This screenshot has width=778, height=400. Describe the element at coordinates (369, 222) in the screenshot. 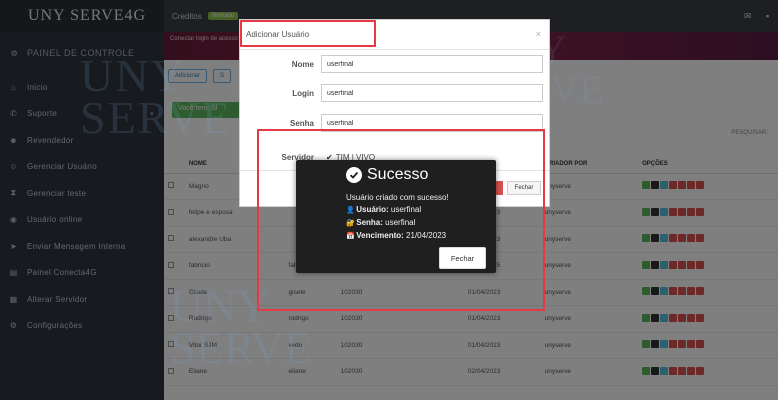

I see `senha-key: Senha:` at that location.